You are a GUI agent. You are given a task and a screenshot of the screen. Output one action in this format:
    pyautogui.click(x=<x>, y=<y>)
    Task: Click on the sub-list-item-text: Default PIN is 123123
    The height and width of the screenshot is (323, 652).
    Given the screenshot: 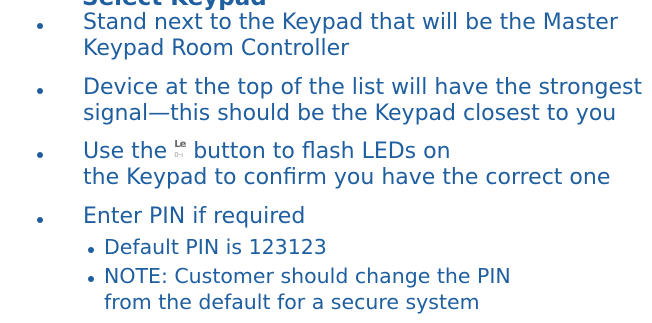 What is the action you would take?
    pyautogui.click(x=215, y=247)
    